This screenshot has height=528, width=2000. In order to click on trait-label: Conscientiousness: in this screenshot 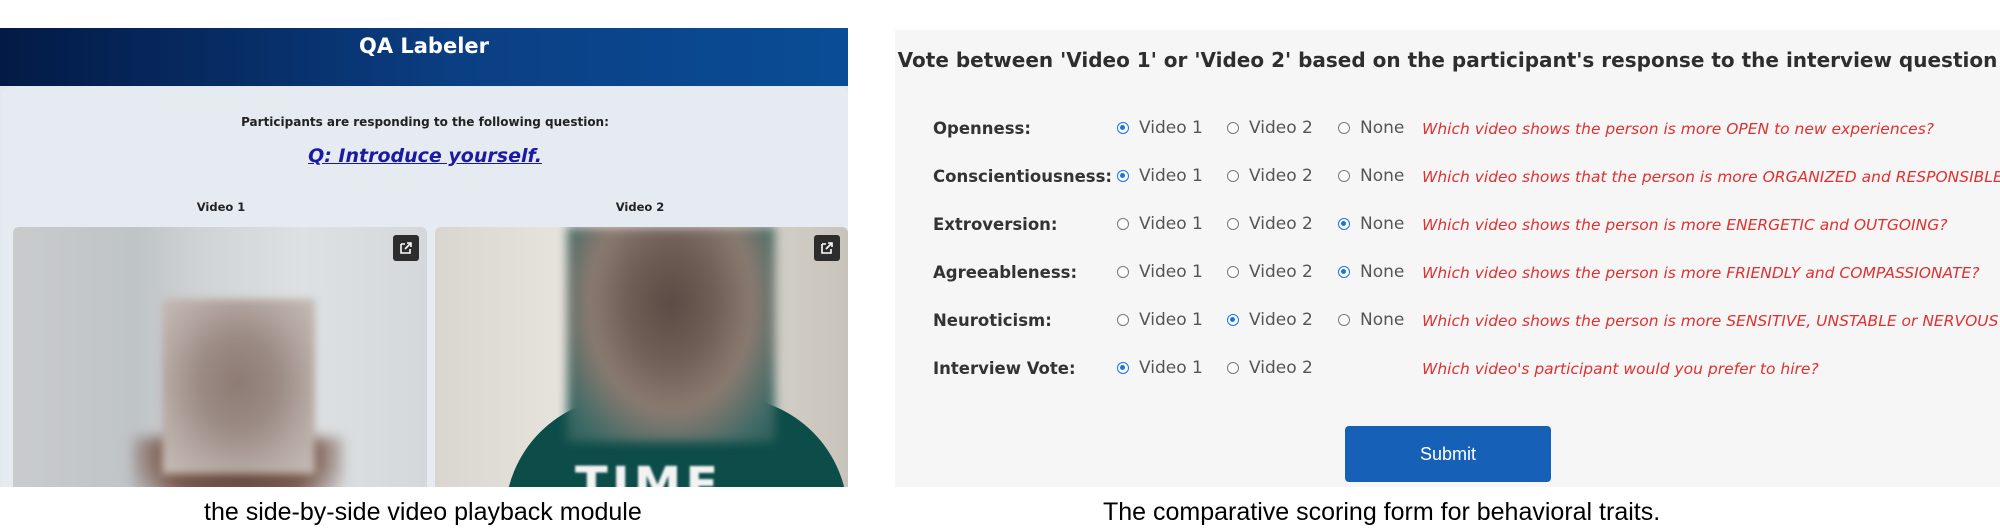, I will do `click(1023, 176)`.